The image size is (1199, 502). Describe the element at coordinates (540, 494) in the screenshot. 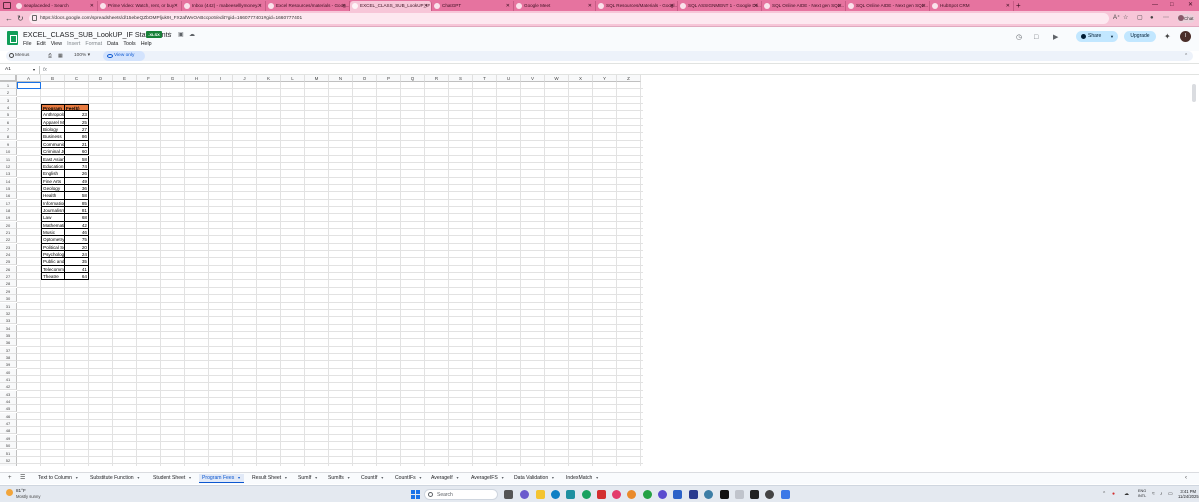

I see `file-explorer-icon` at that location.